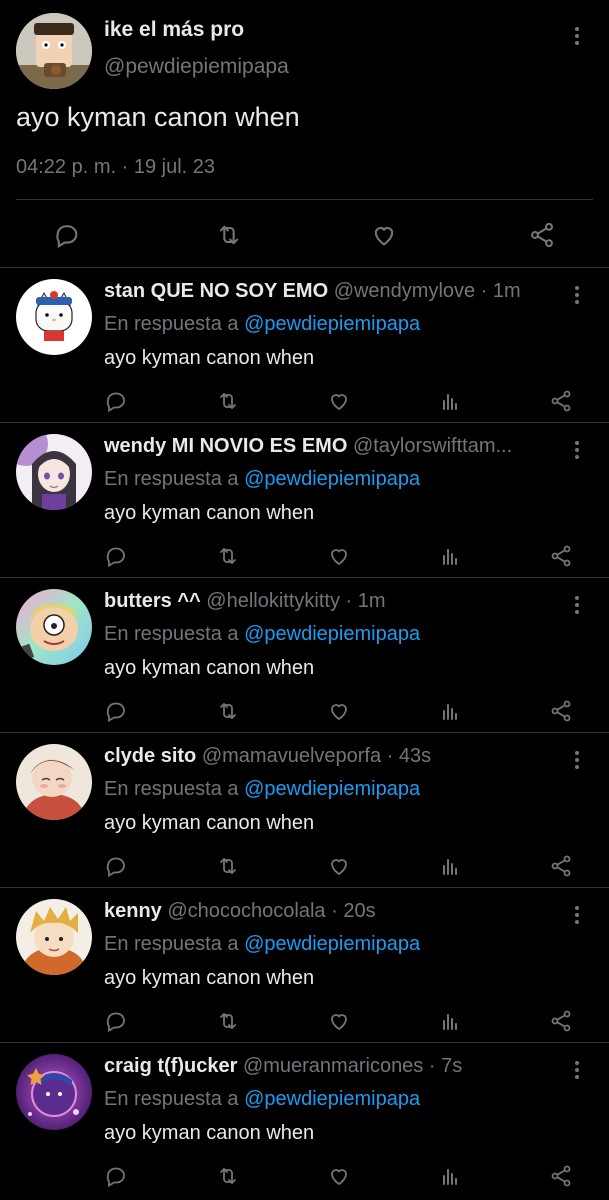 The height and width of the screenshot is (1200, 609). Describe the element at coordinates (404, 291) in the screenshot. I see `reply-author-handle: @wendymylove` at that location.